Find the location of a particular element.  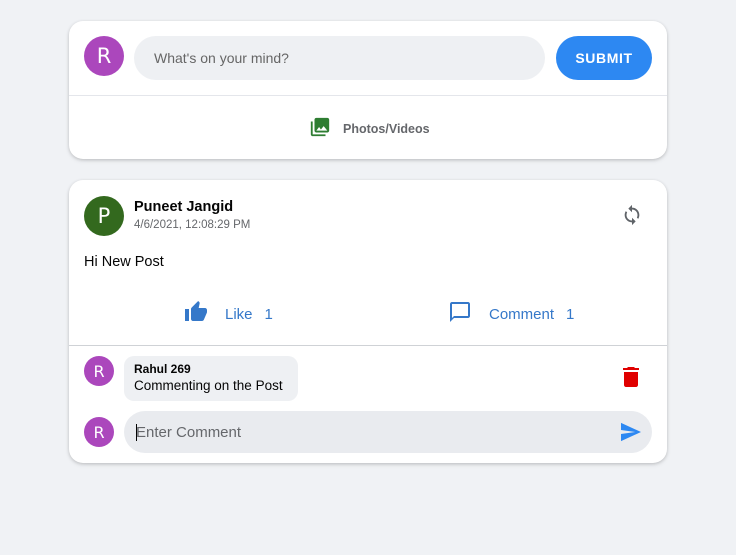

photos-videos-label: Photos/Videos is located at coordinates (386, 129).